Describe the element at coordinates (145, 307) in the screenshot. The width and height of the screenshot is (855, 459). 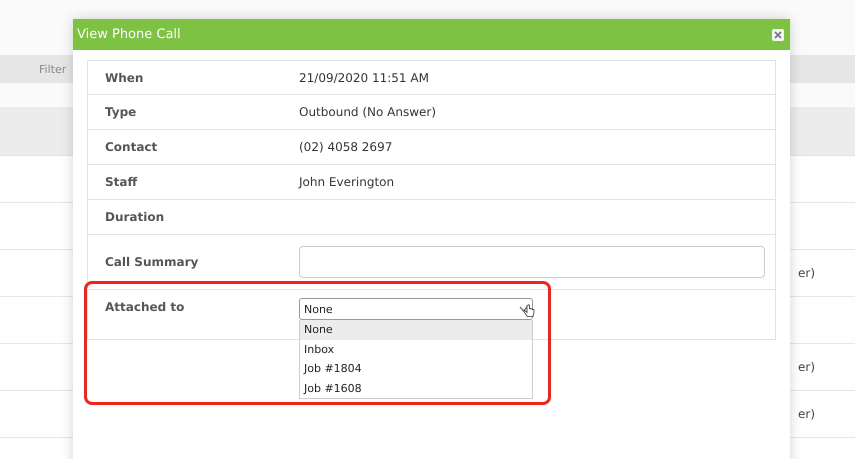
I see `field-label: Attached to` at that location.